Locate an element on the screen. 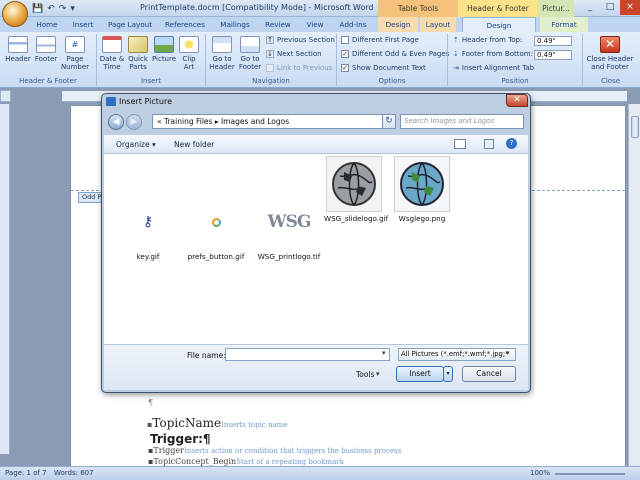  forward-button: ▶ is located at coordinates (134, 122).